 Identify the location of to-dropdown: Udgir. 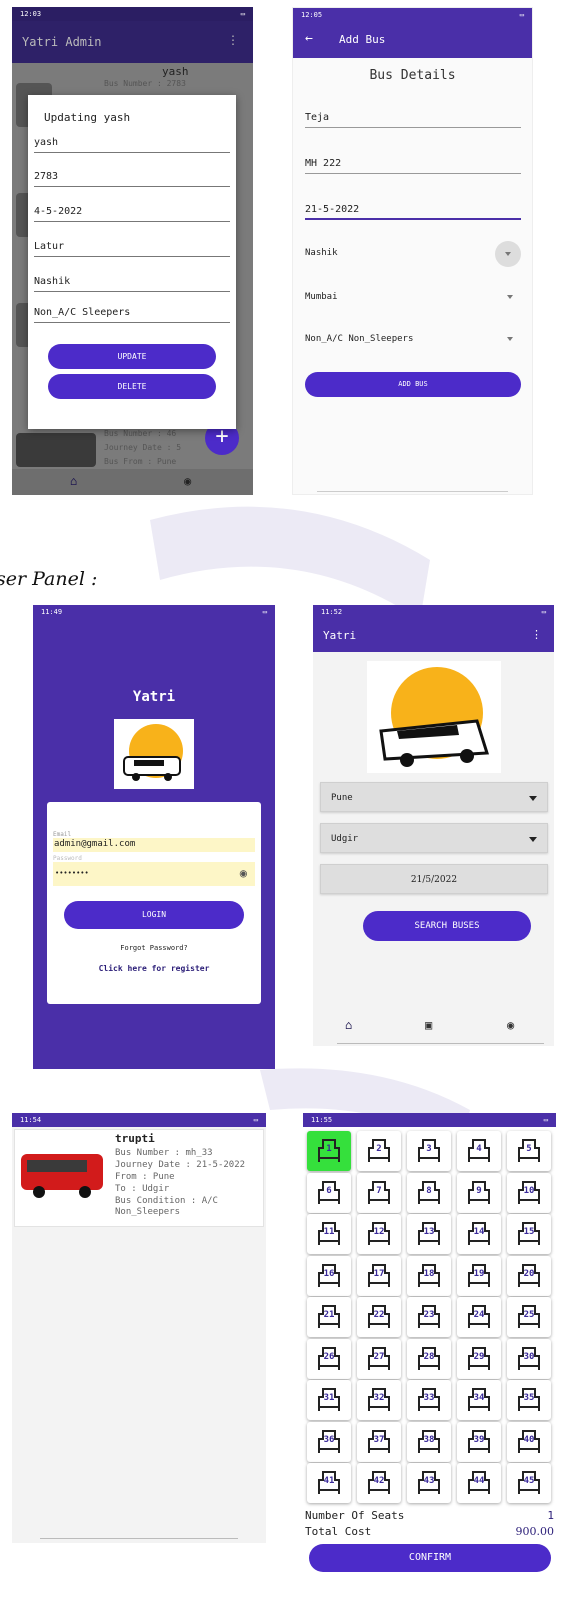
(434, 838).